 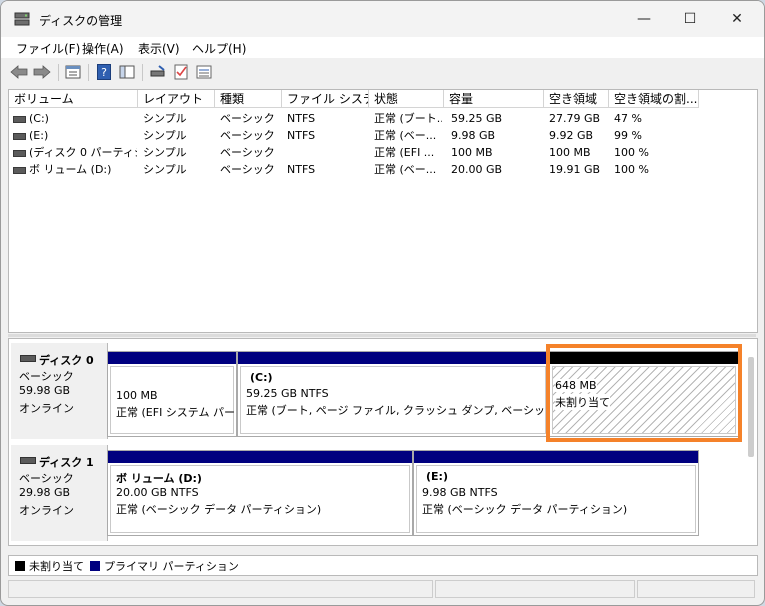 What do you see at coordinates (525, 509) in the screenshot?
I see `partition-status: 正常 (ベーシック データ パーティション)` at bounding box center [525, 509].